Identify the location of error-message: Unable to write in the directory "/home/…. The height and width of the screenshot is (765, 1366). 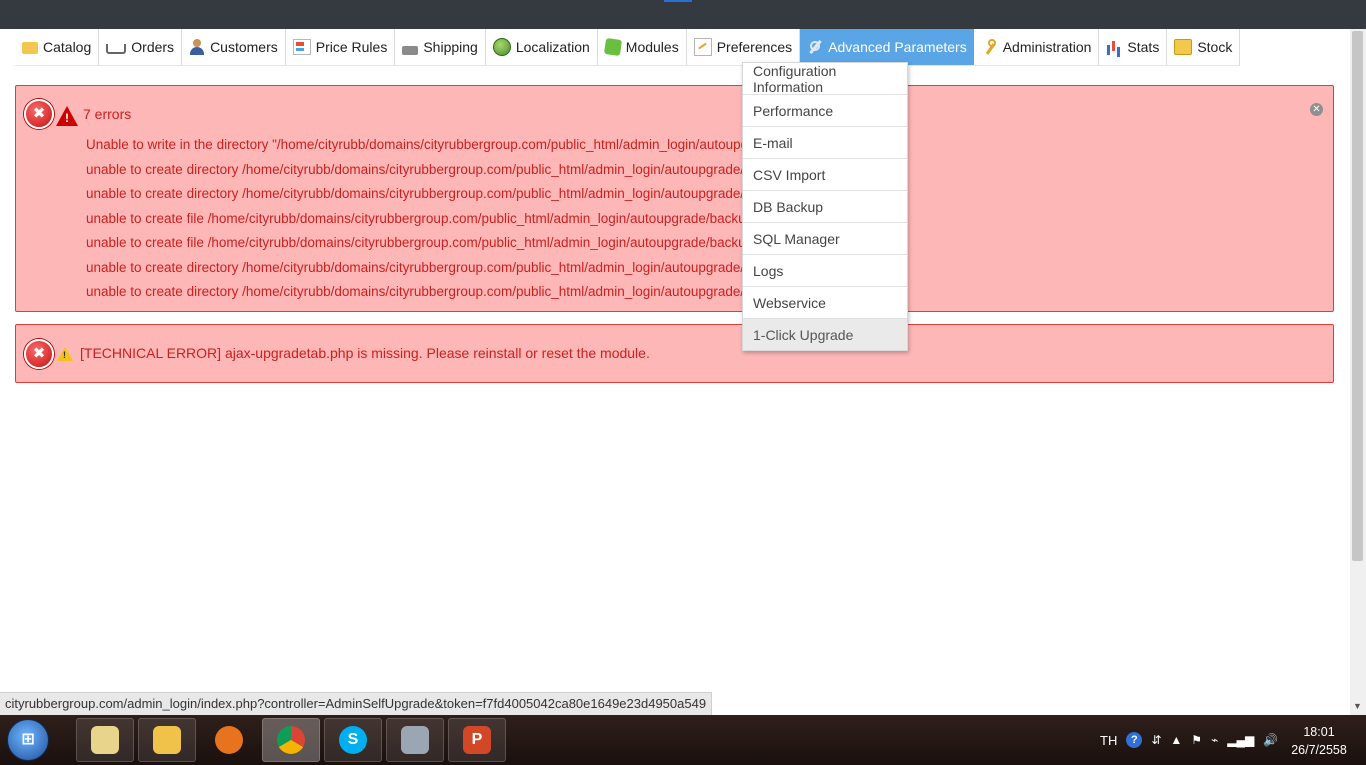
(433, 144).